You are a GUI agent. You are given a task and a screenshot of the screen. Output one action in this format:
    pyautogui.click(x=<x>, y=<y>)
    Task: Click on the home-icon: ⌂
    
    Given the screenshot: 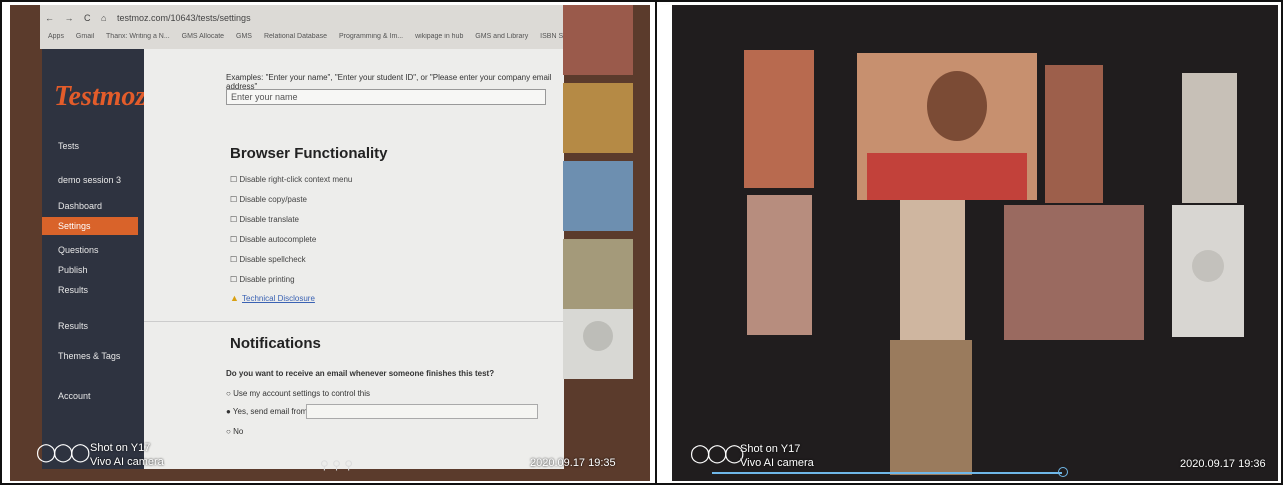 What is the action you would take?
    pyautogui.click(x=103, y=18)
    